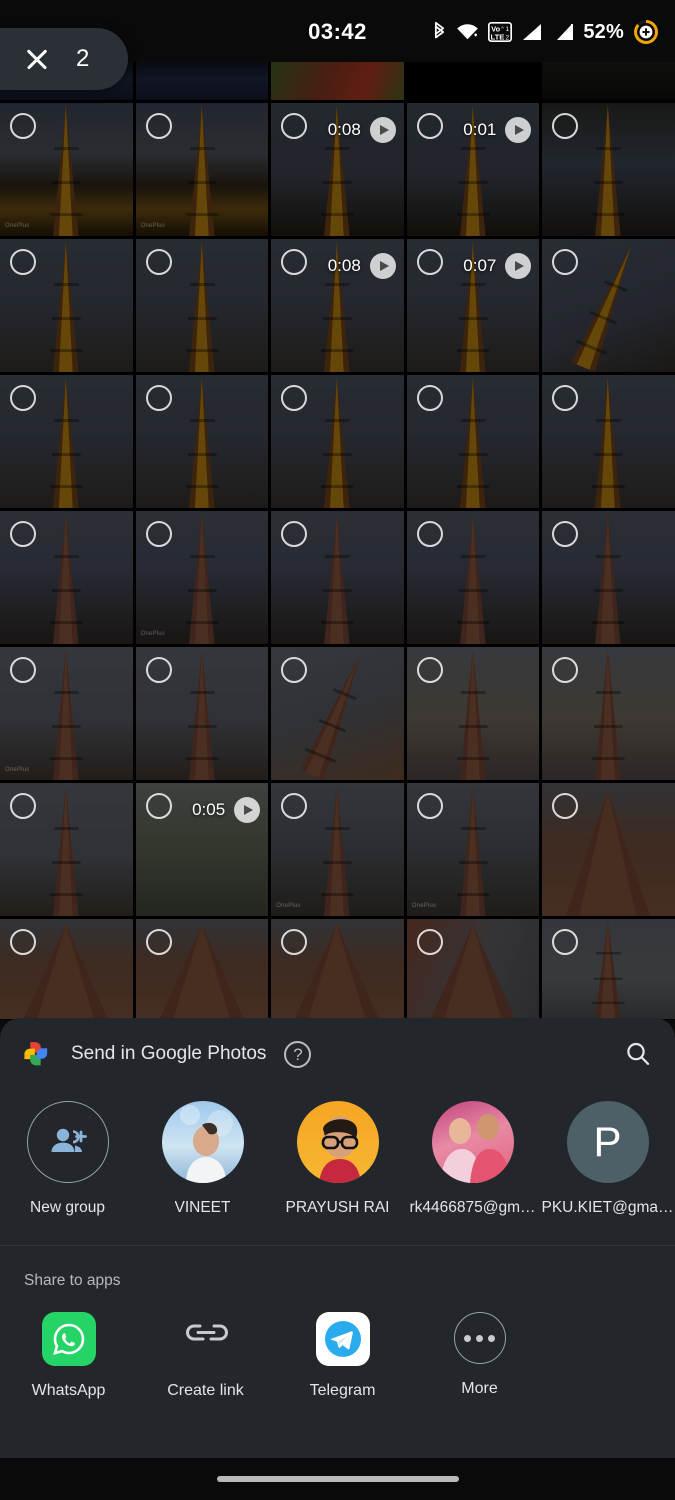 This screenshot has width=675, height=1500. What do you see at coordinates (202, 1142) in the screenshot?
I see `avatar` at bounding box center [202, 1142].